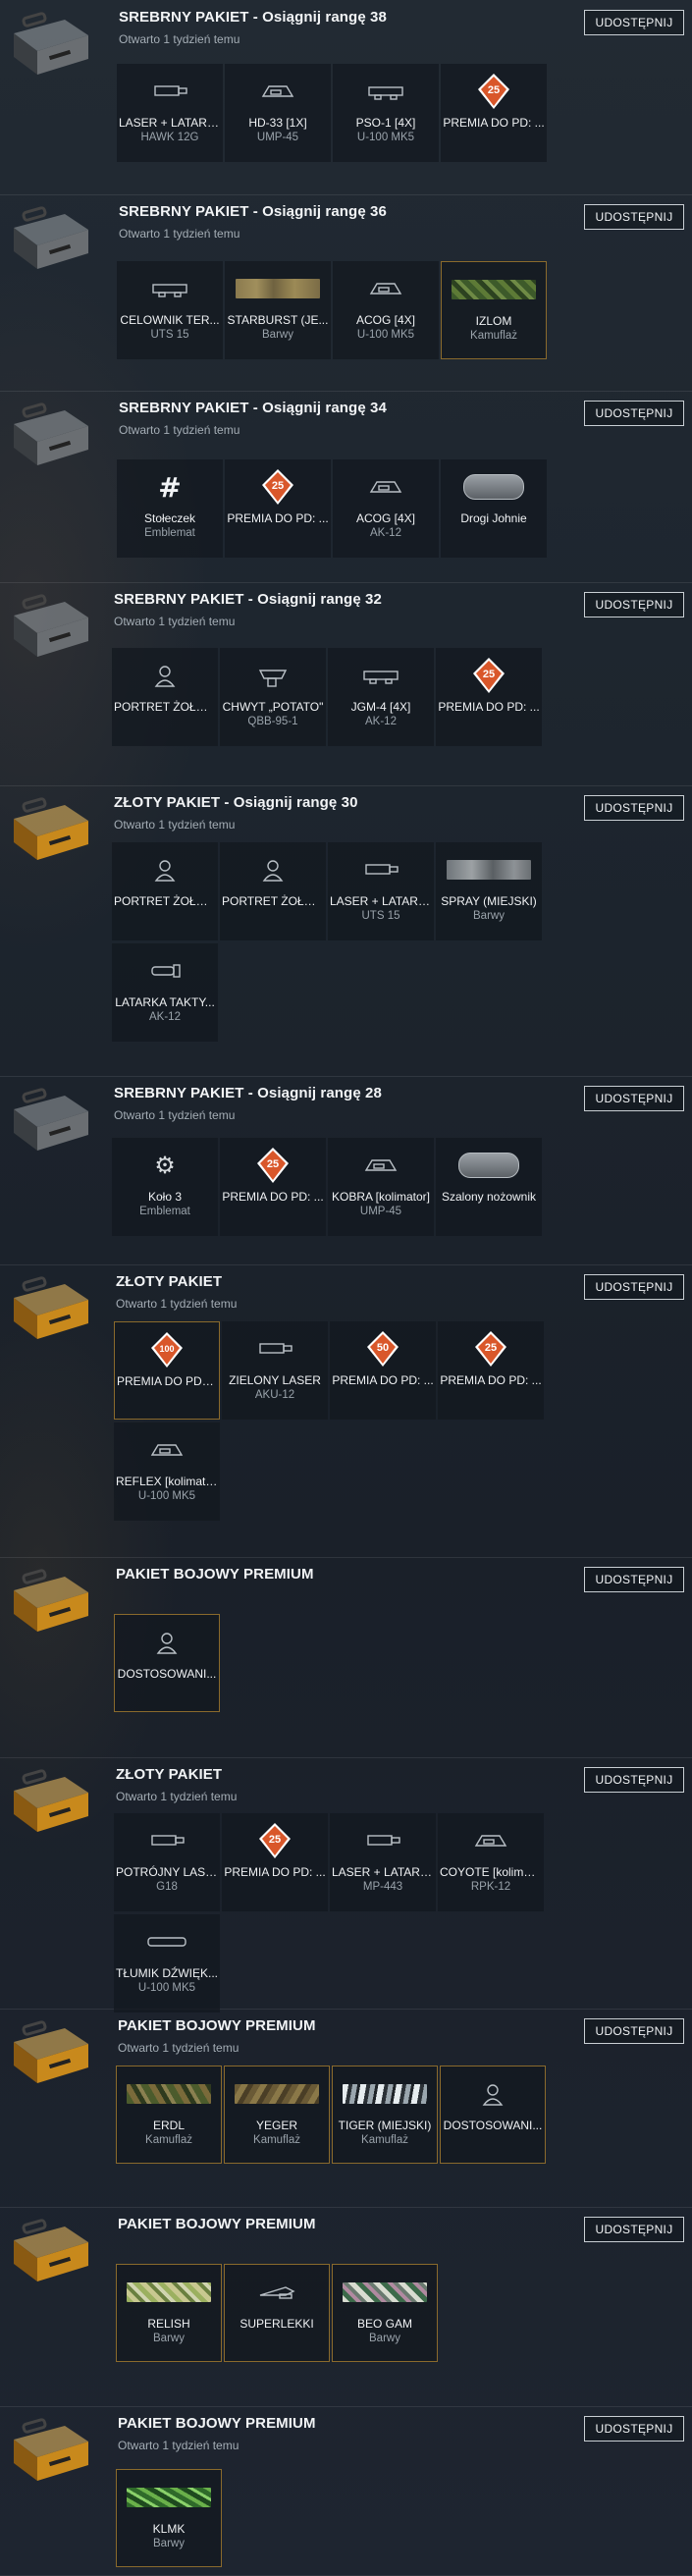 Image resolution: width=692 pixels, height=2576 pixels. Describe the element at coordinates (170, 508) in the screenshot. I see `reward-item: # Stołeczek Emblemat` at that location.